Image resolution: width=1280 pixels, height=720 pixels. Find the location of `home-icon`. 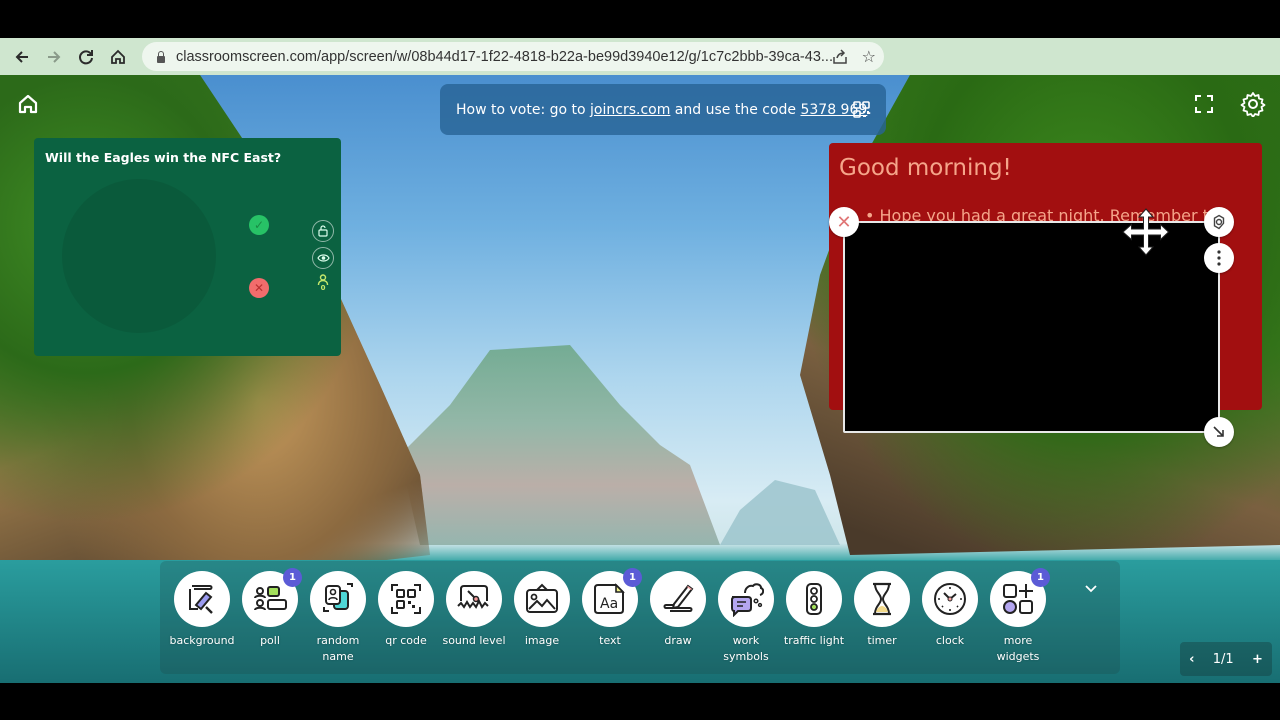

home-icon is located at coordinates (118, 56).